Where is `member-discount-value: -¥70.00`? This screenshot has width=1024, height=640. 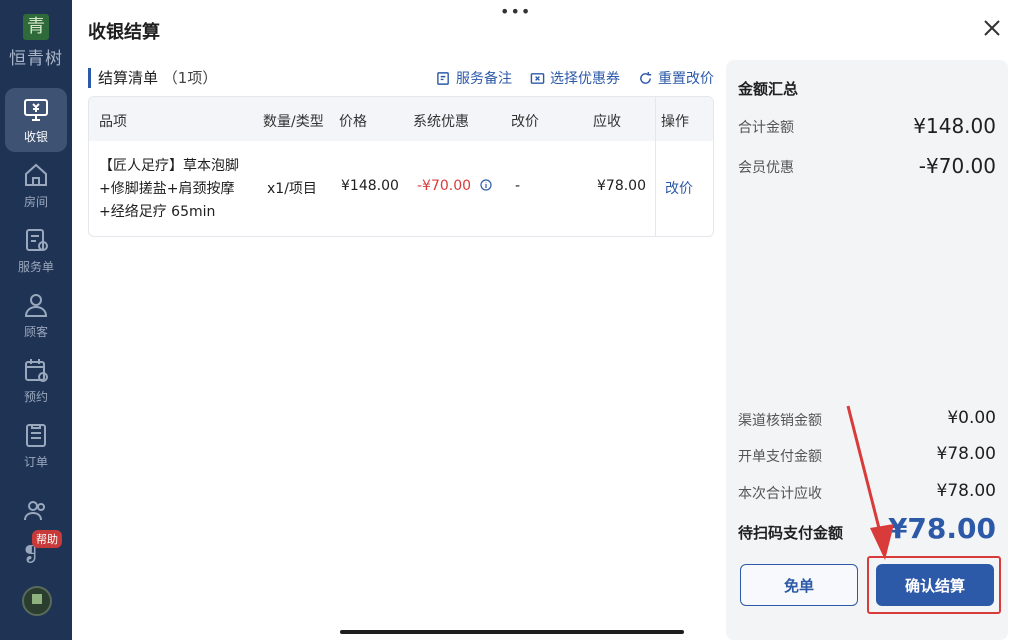
member-discount-value: -¥70.00 is located at coordinates (957, 166).